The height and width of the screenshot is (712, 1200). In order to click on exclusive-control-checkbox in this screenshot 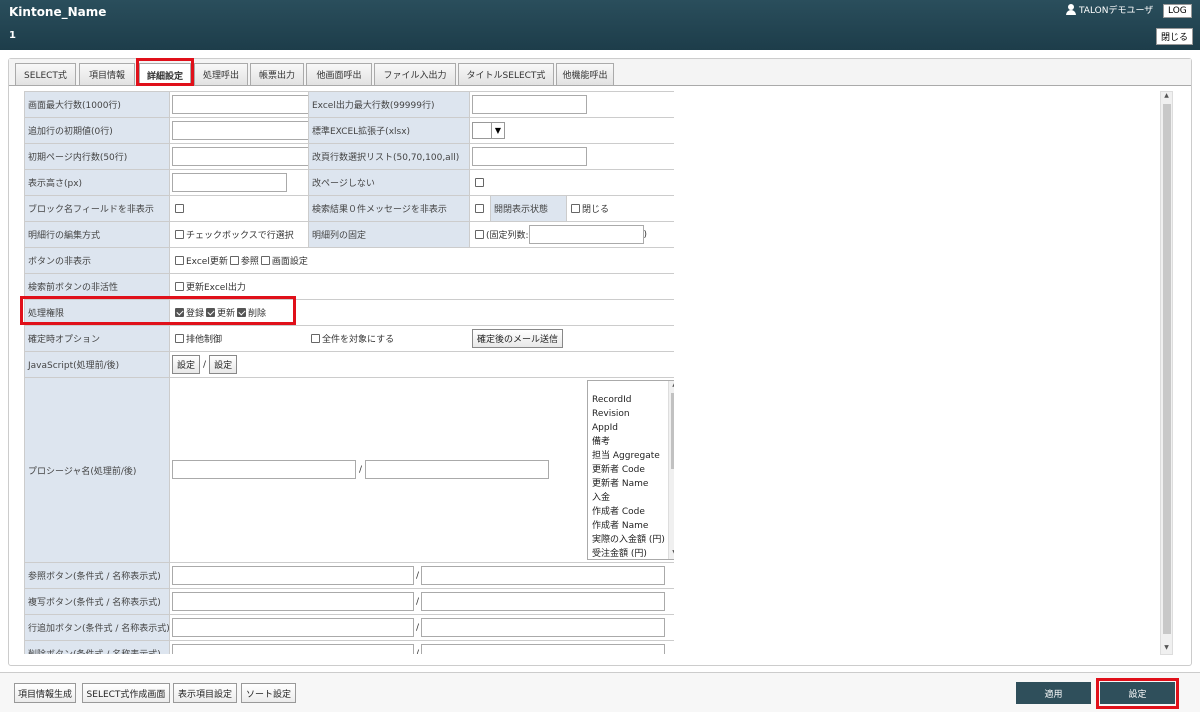, I will do `click(179, 338)`.